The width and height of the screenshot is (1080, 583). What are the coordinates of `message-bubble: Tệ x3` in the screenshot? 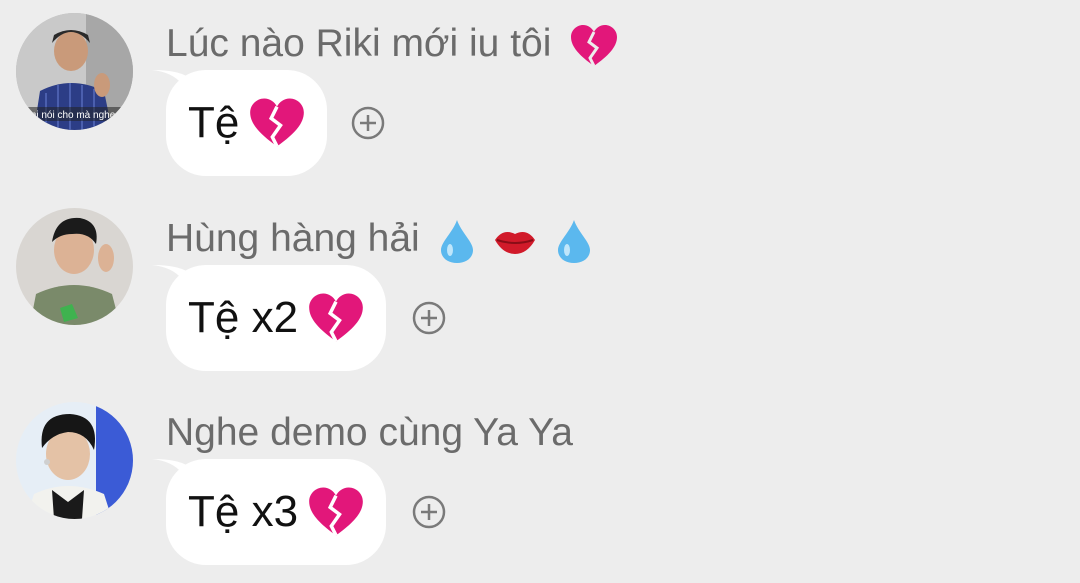 It's located at (276, 512).